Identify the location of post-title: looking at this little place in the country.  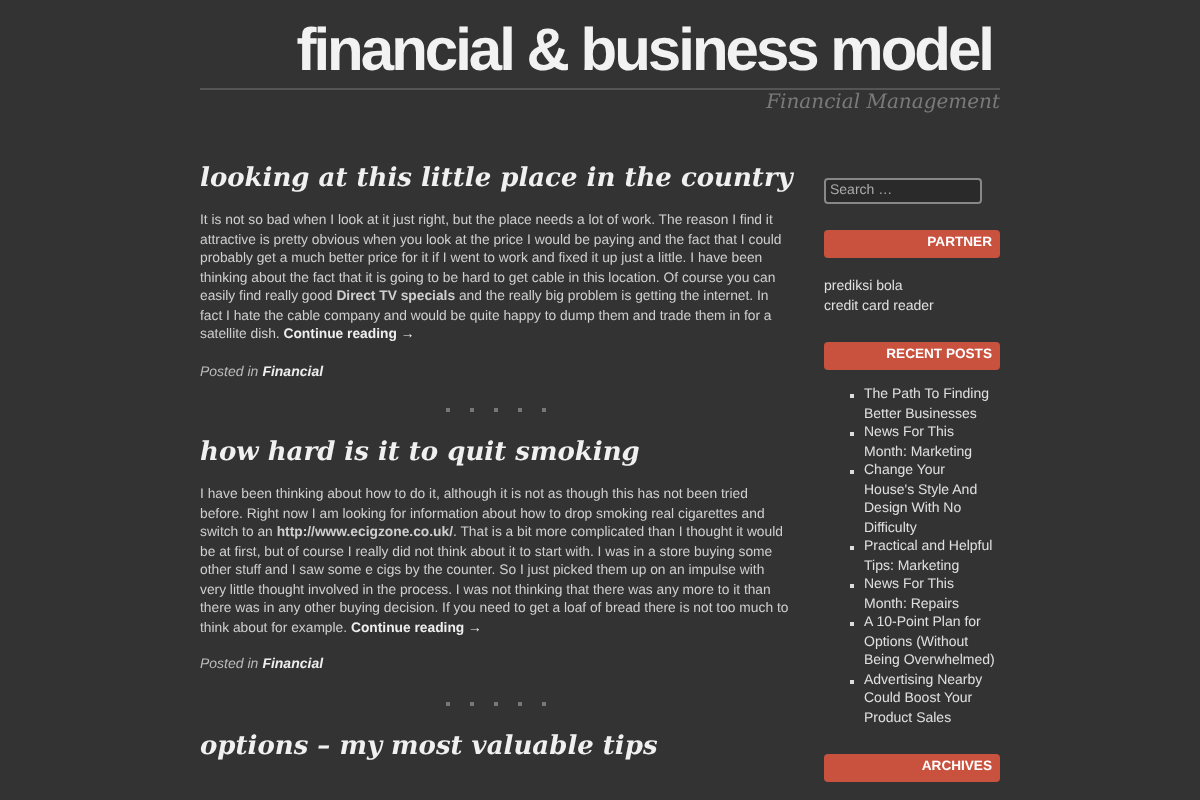
(500, 179).